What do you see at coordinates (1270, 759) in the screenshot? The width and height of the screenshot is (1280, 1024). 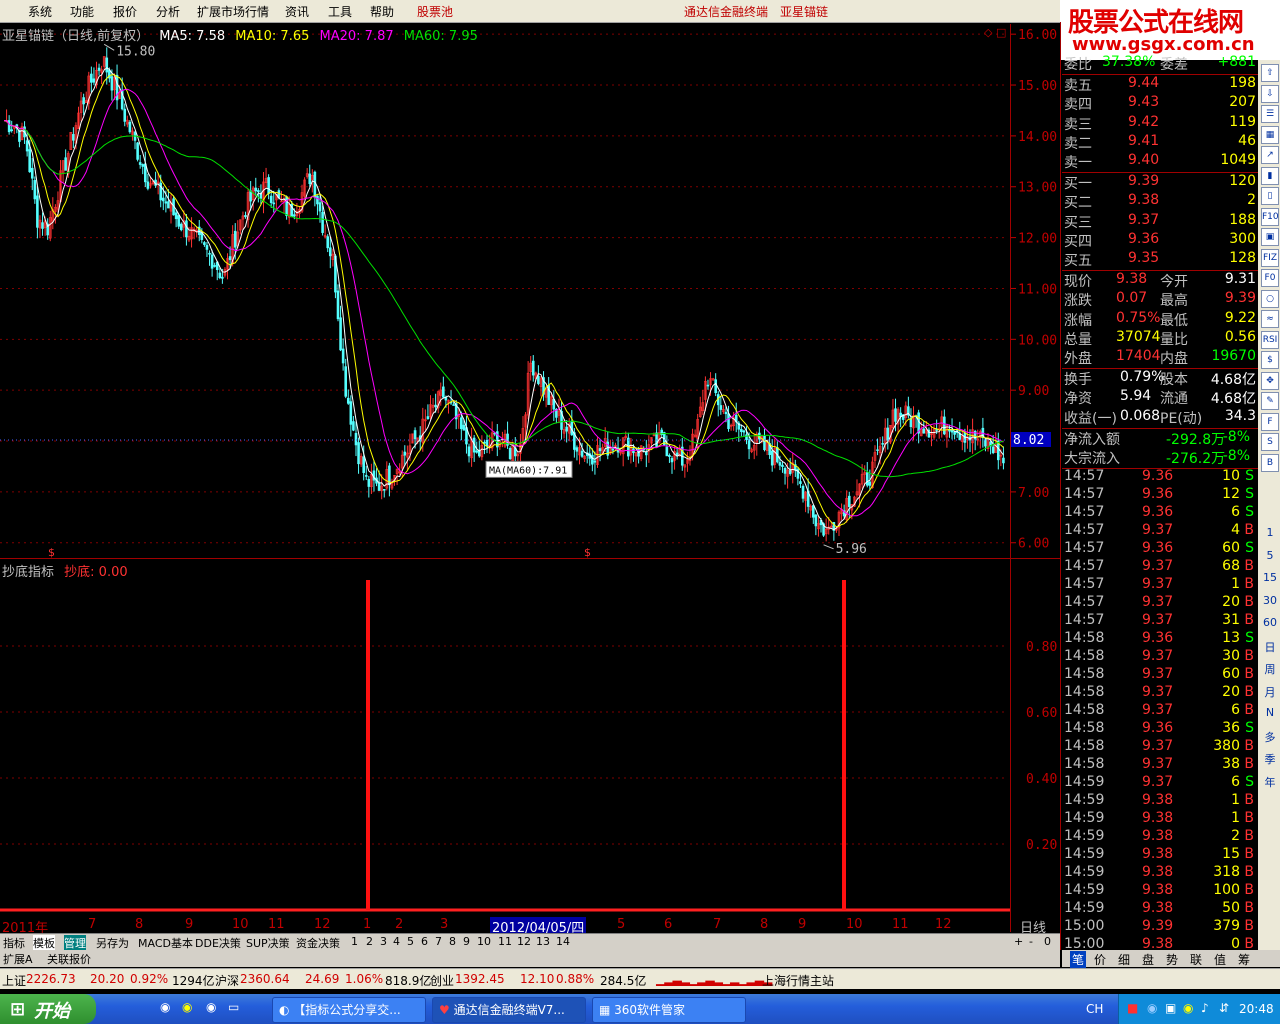 I see `period-button-10: 季` at bounding box center [1270, 759].